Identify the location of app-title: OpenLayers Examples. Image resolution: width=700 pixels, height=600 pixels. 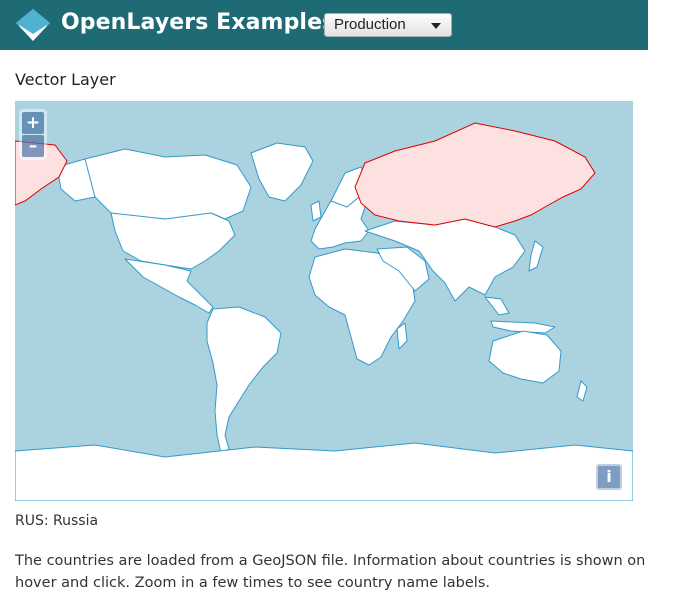
(198, 22).